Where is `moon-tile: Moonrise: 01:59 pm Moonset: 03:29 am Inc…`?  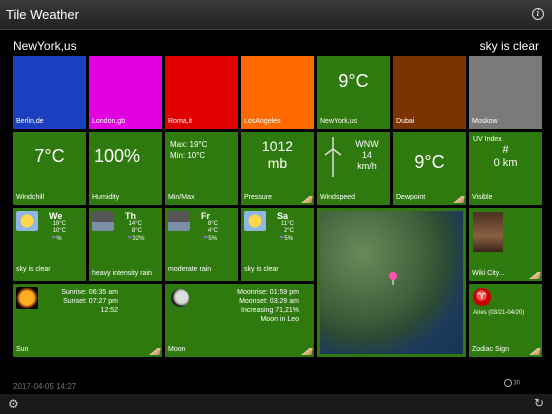 moon-tile: Moonrise: 01:59 pm Moonset: 03:29 am Inc… is located at coordinates (239, 320).